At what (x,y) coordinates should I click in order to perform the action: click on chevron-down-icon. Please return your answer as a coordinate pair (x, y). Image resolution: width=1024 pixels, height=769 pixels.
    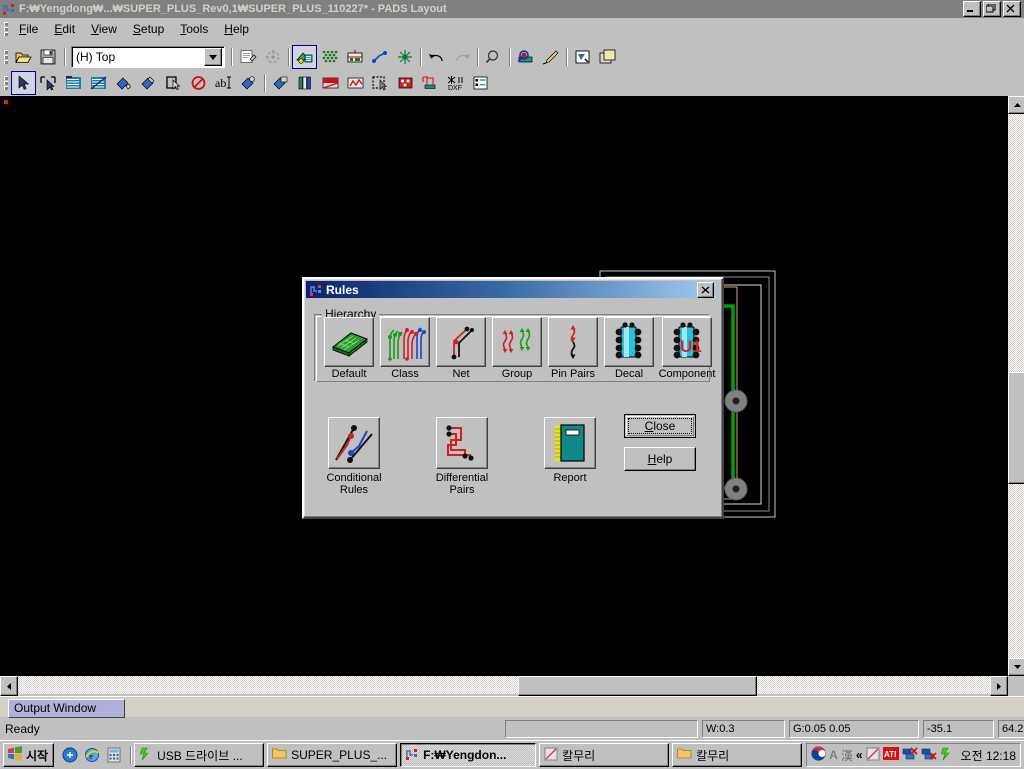
    Looking at the image, I should click on (213, 57).